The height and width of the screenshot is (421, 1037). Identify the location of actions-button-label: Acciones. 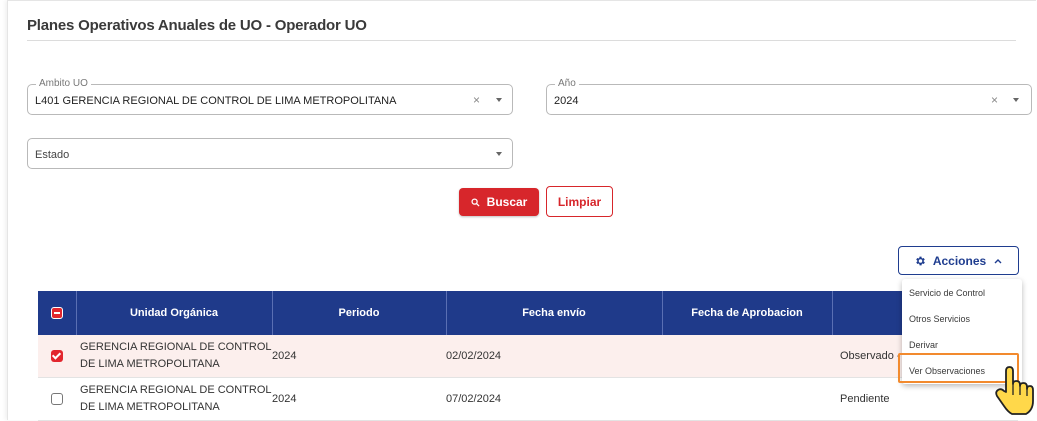
(959, 260).